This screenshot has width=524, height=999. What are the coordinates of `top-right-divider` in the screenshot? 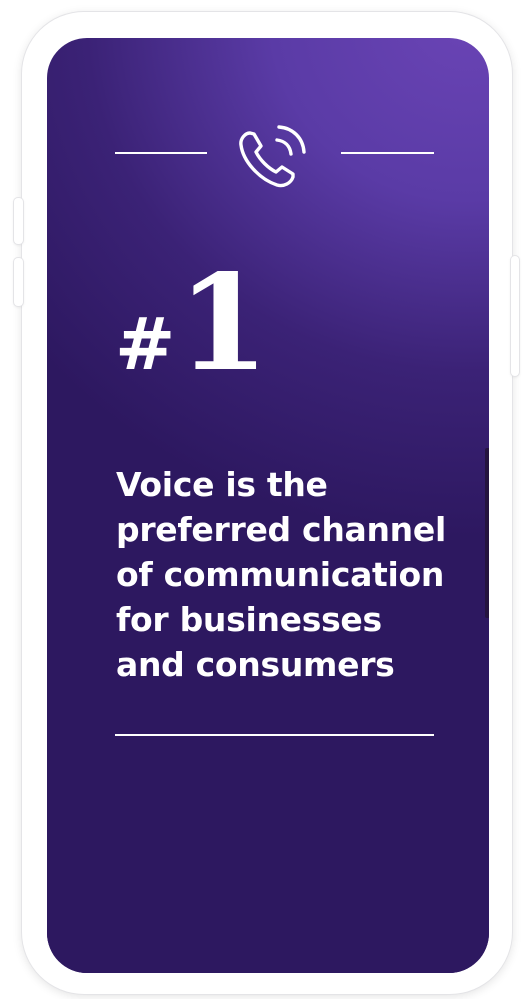 It's located at (387, 153).